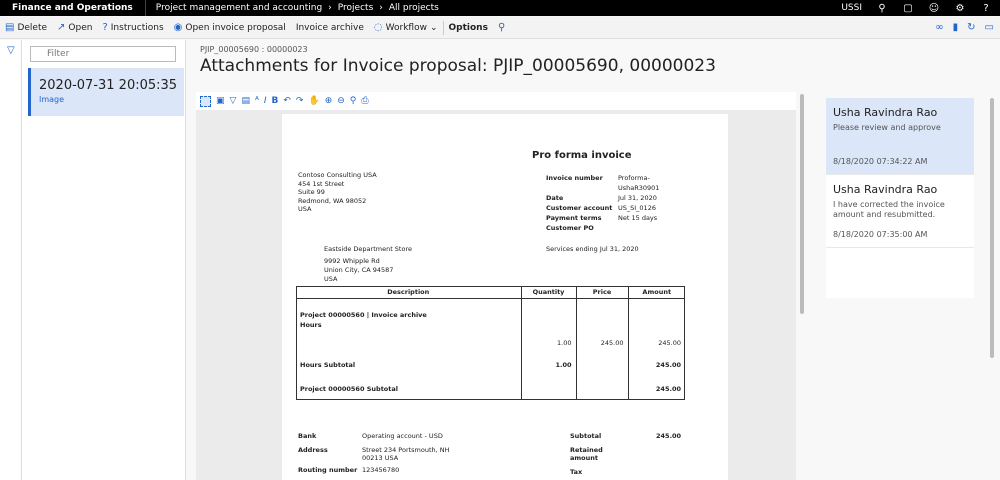  Describe the element at coordinates (989, 27) in the screenshot. I see `popout-icon: ▭` at that location.